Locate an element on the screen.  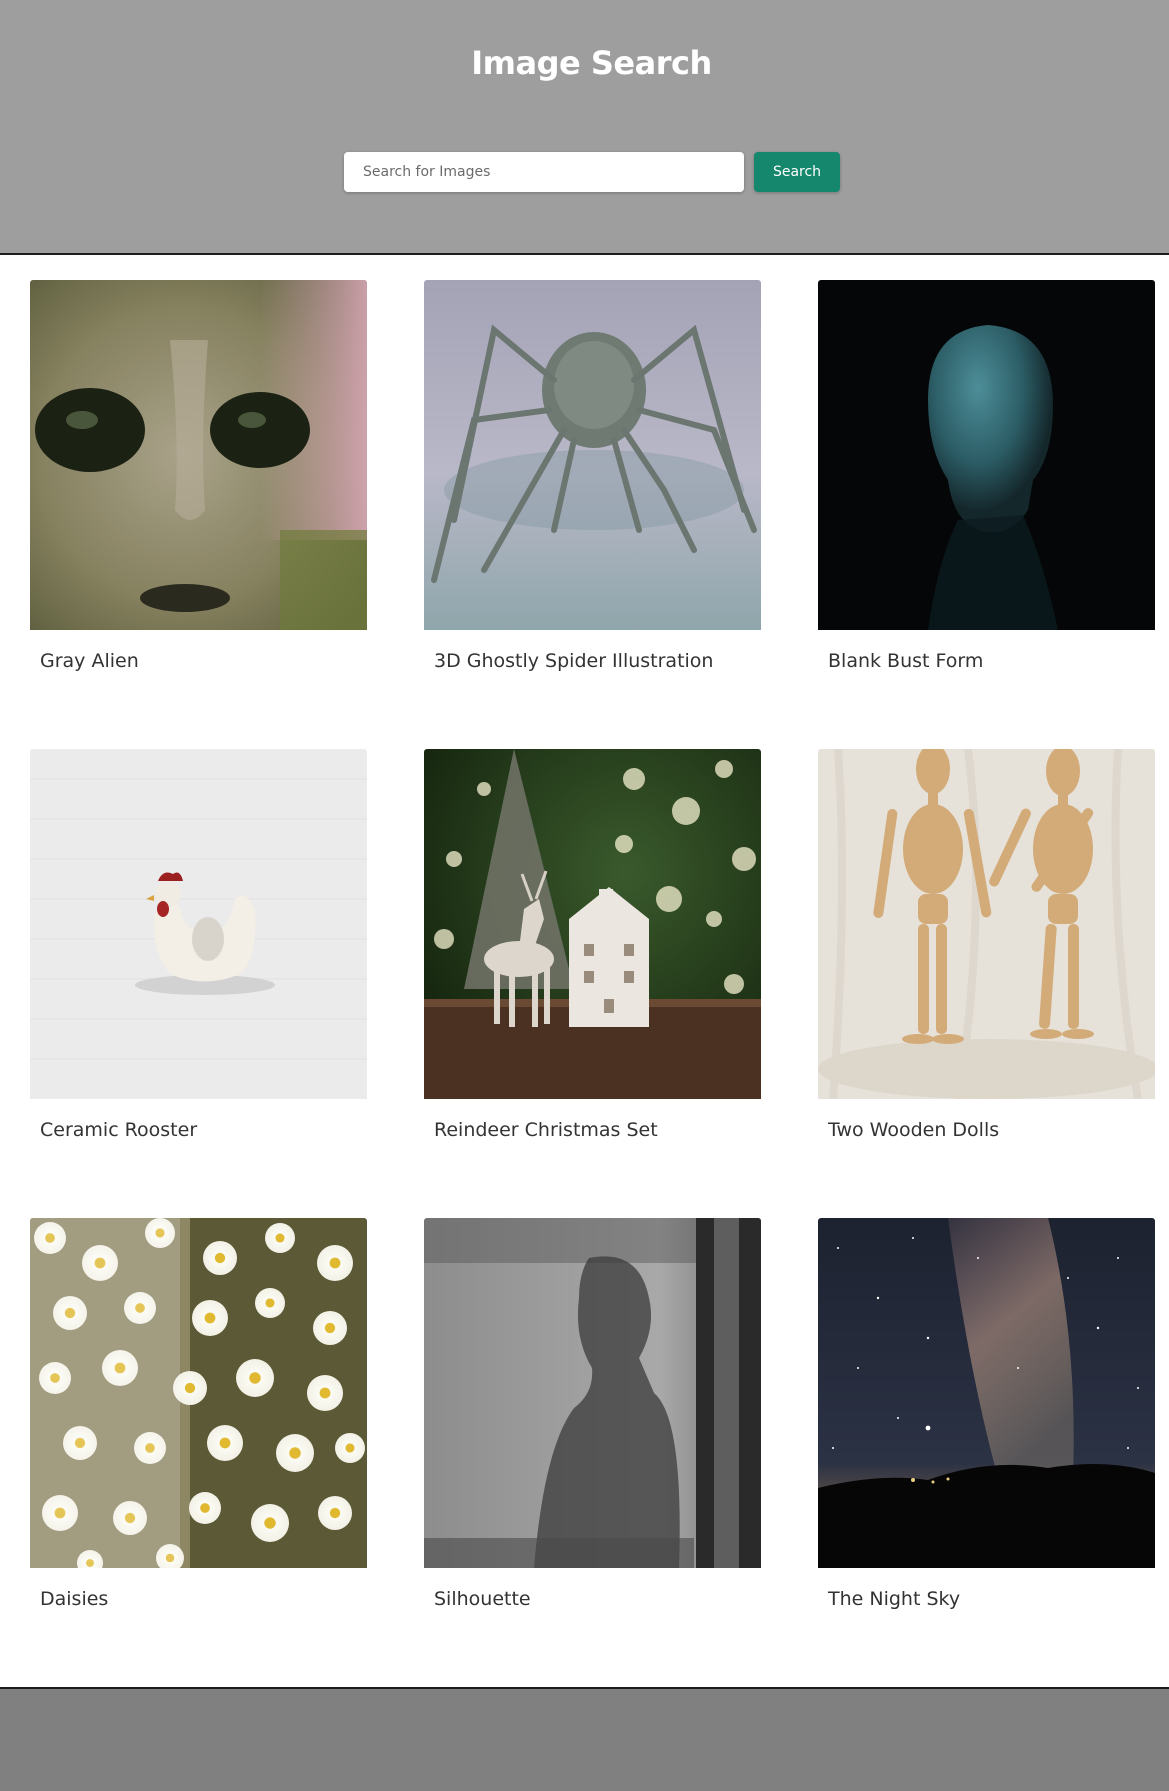
image-gray-alien is located at coordinates (198, 455).